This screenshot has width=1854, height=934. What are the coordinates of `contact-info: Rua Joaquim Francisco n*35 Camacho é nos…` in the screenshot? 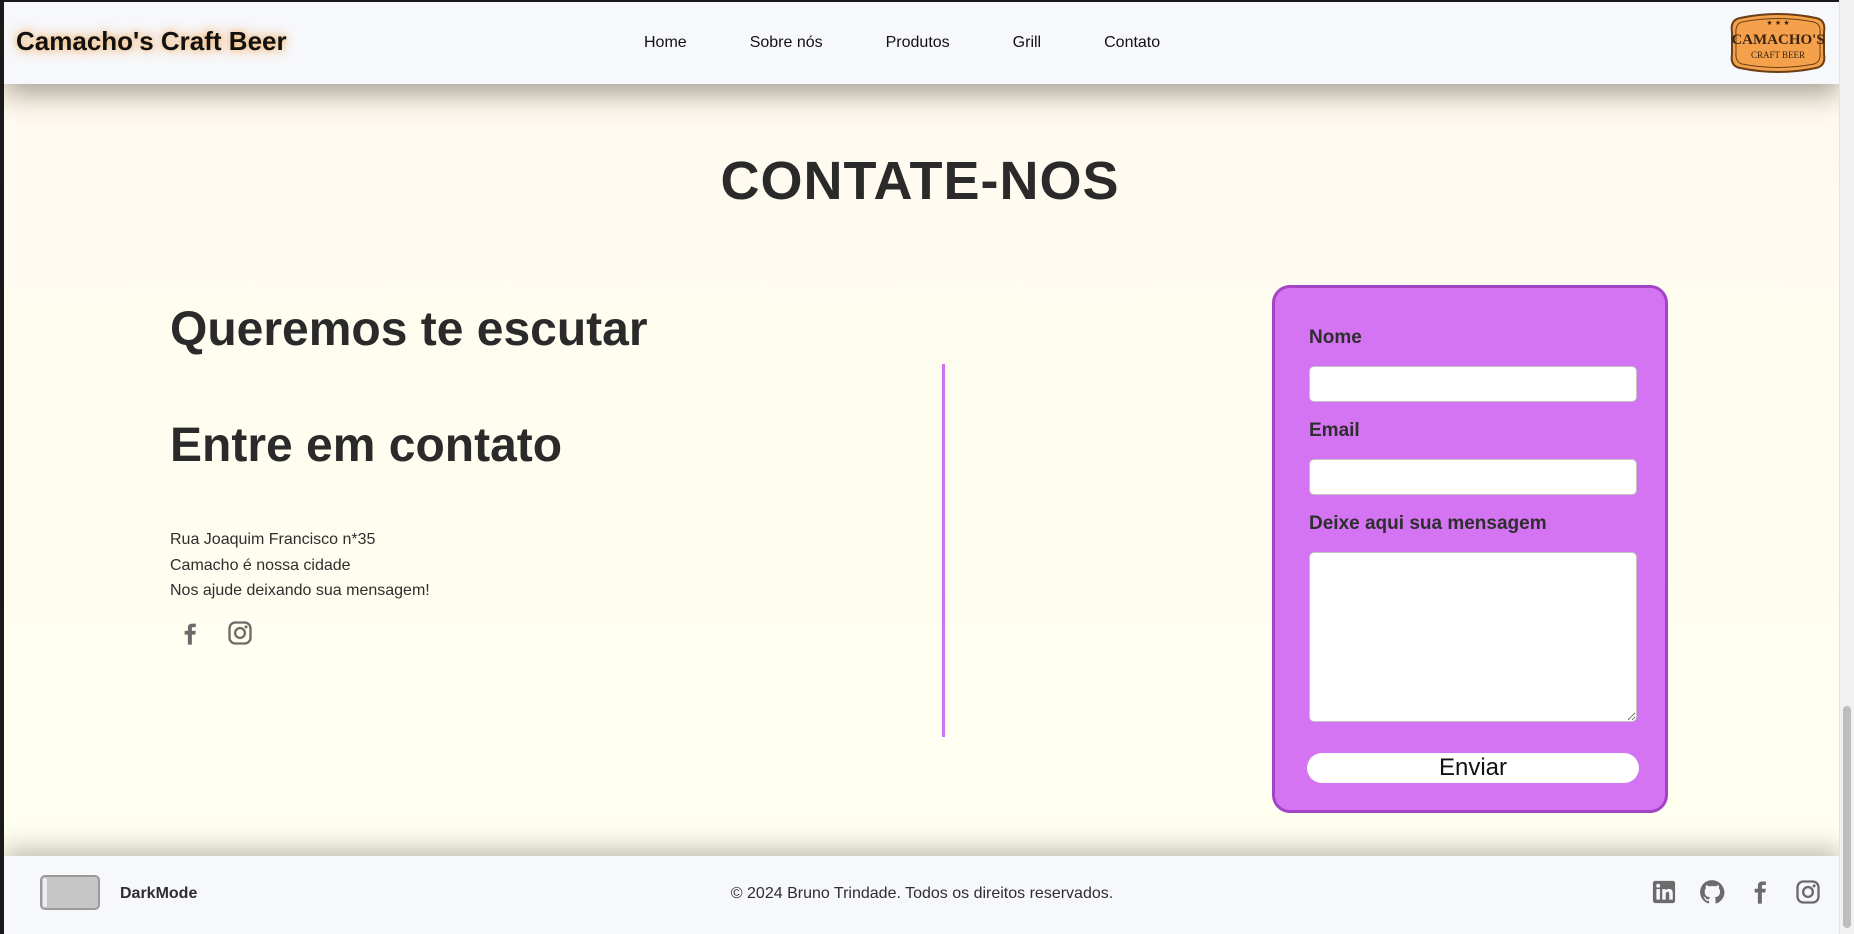 It's located at (300, 565).